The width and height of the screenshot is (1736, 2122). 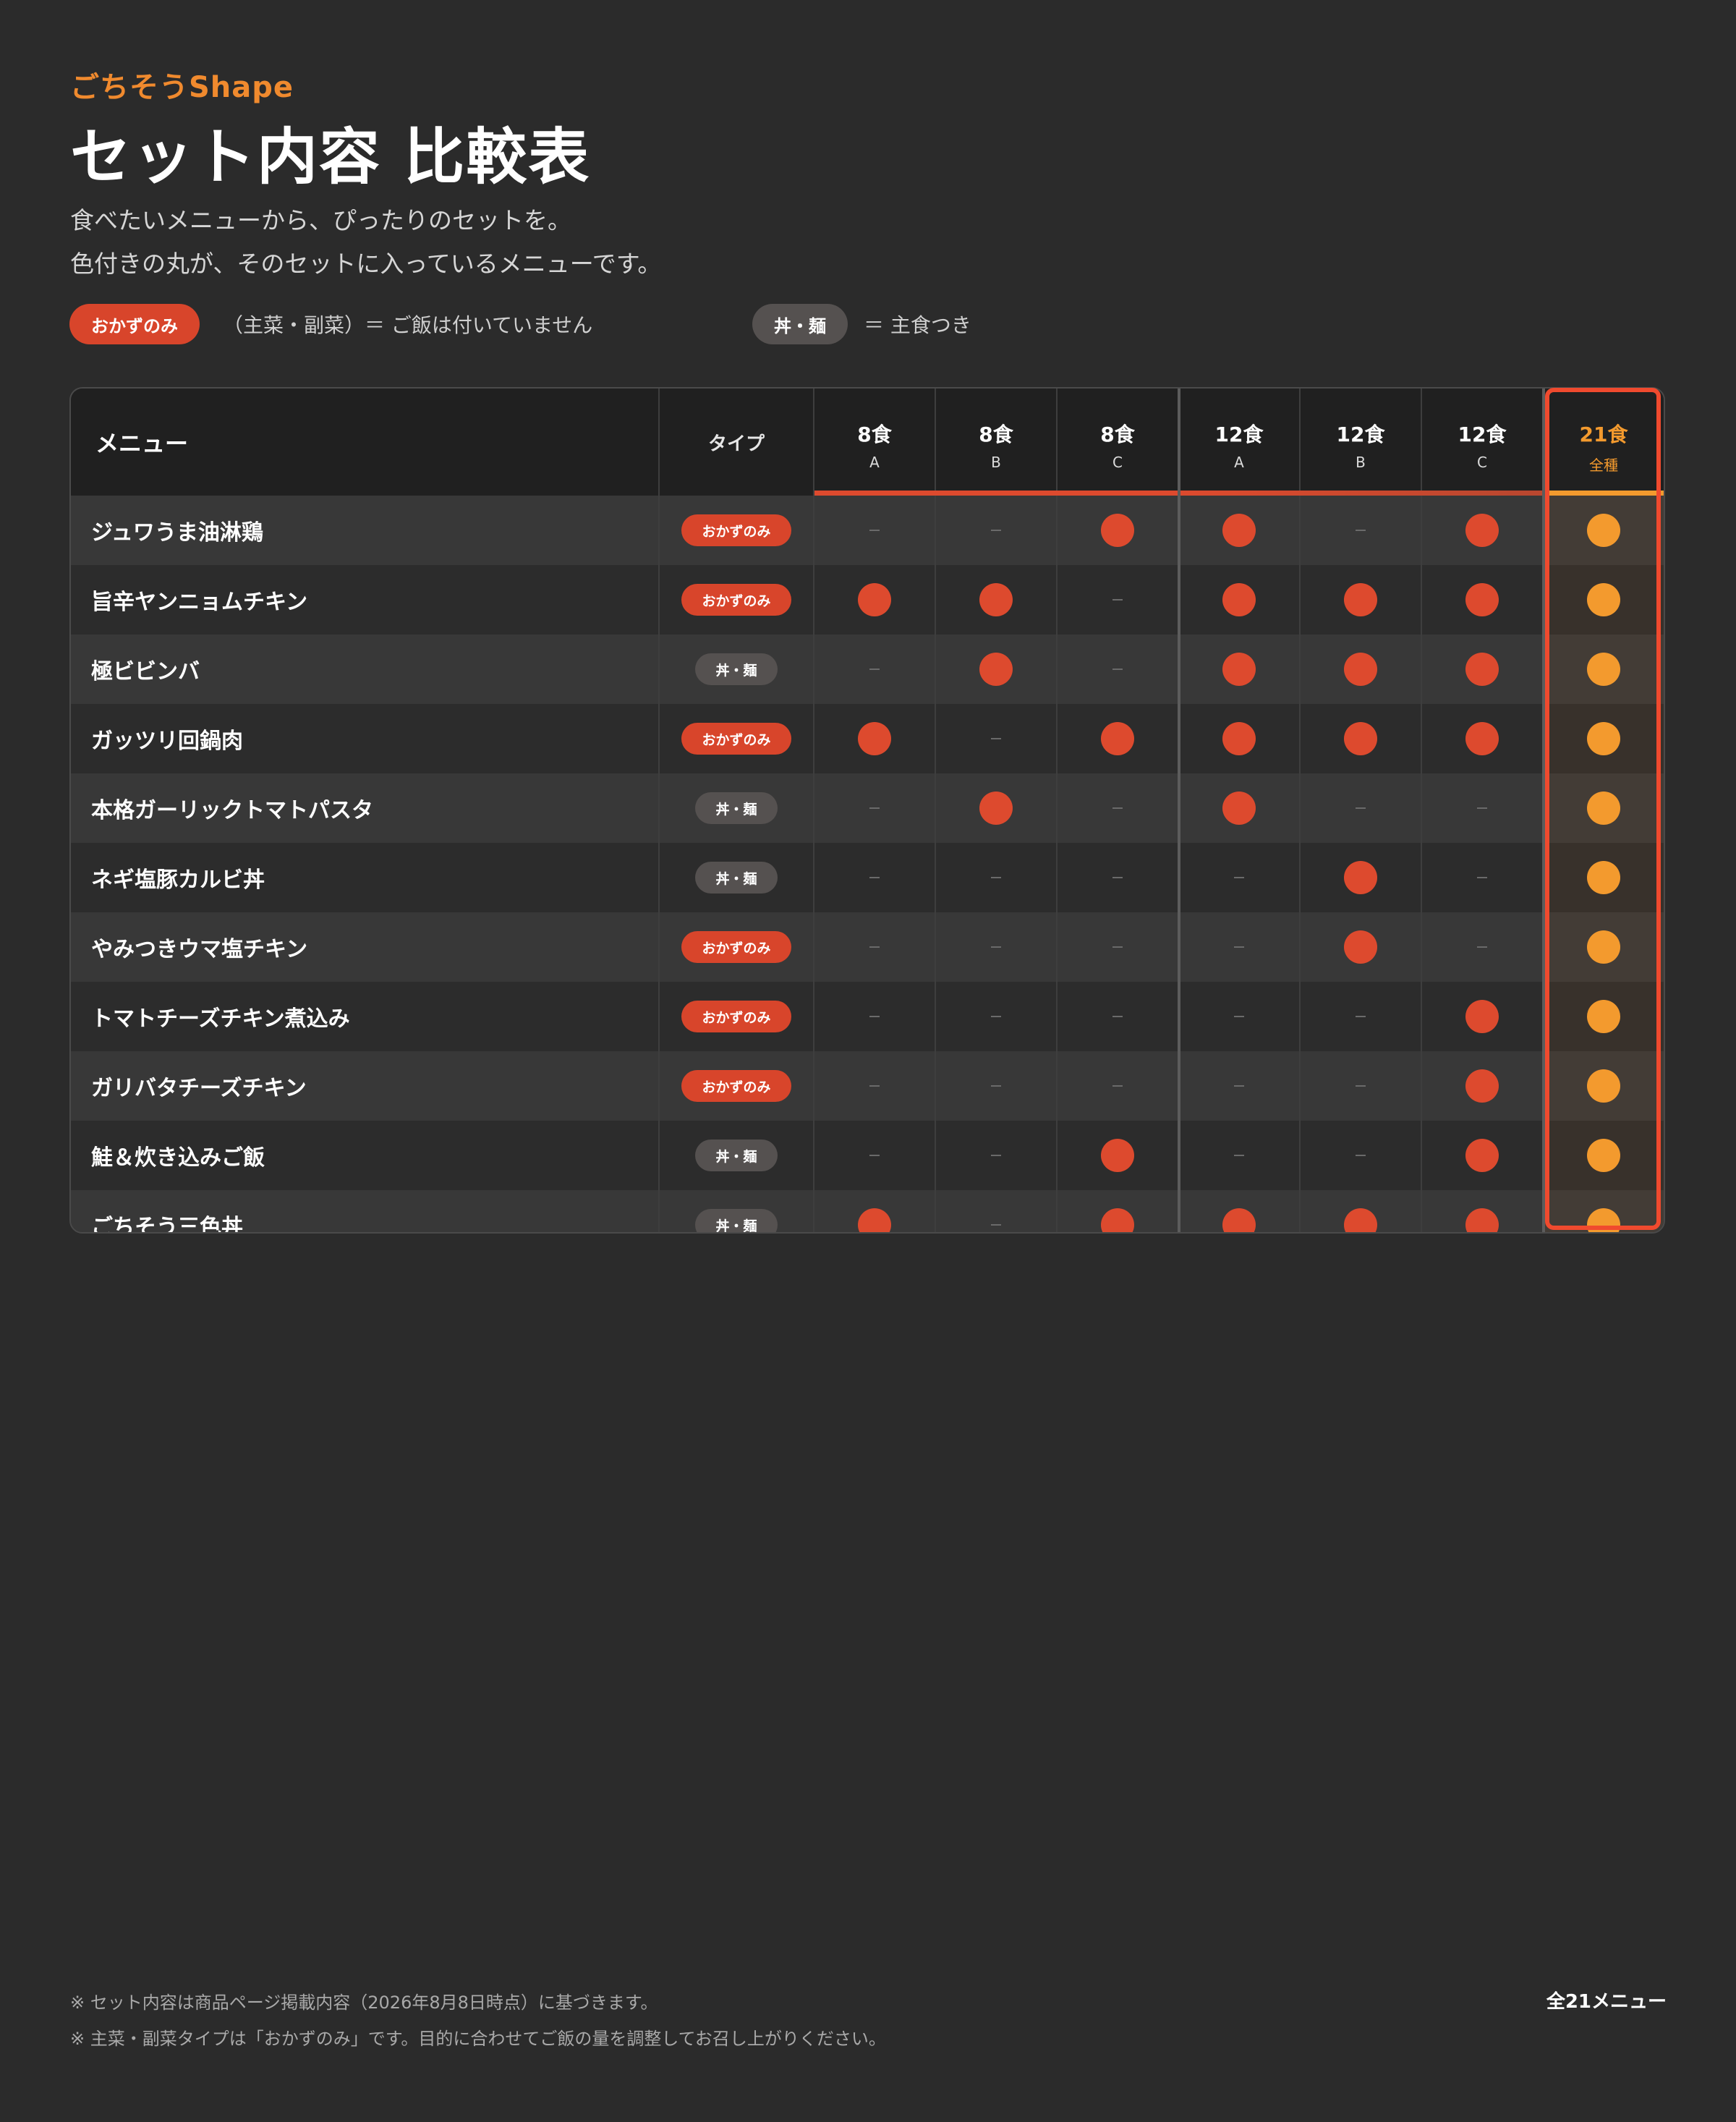 I want to click on menu-name: ネギ塩豚カルビ丼, so click(x=366, y=877).